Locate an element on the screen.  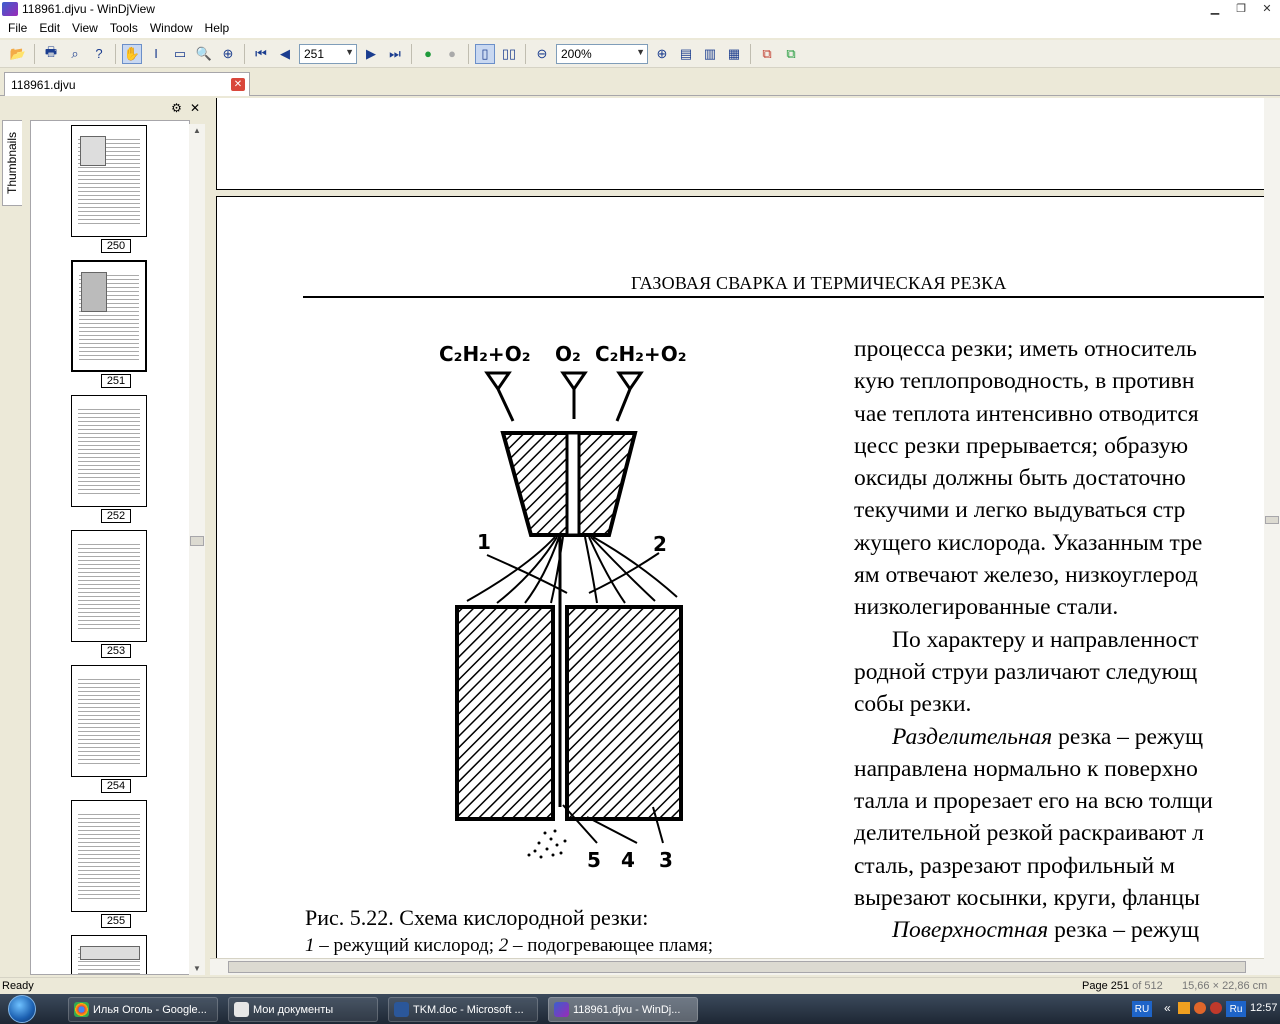
windjview-icon is located at coordinates (561, 1009).